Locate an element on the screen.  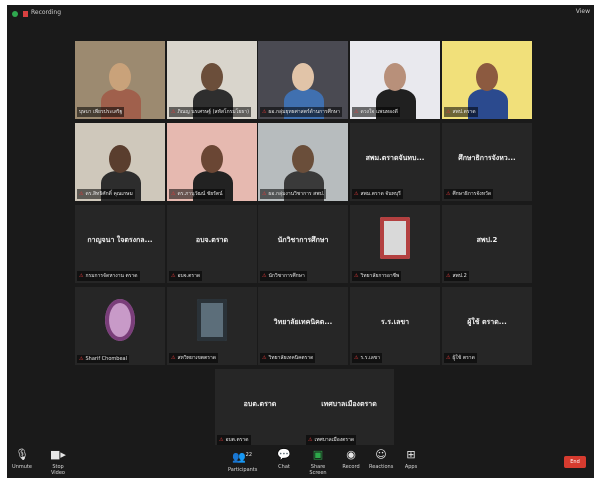
participant-name-label: ⚠ กรมการจัดหางาน ตราด is located at coordinates (108, 276).